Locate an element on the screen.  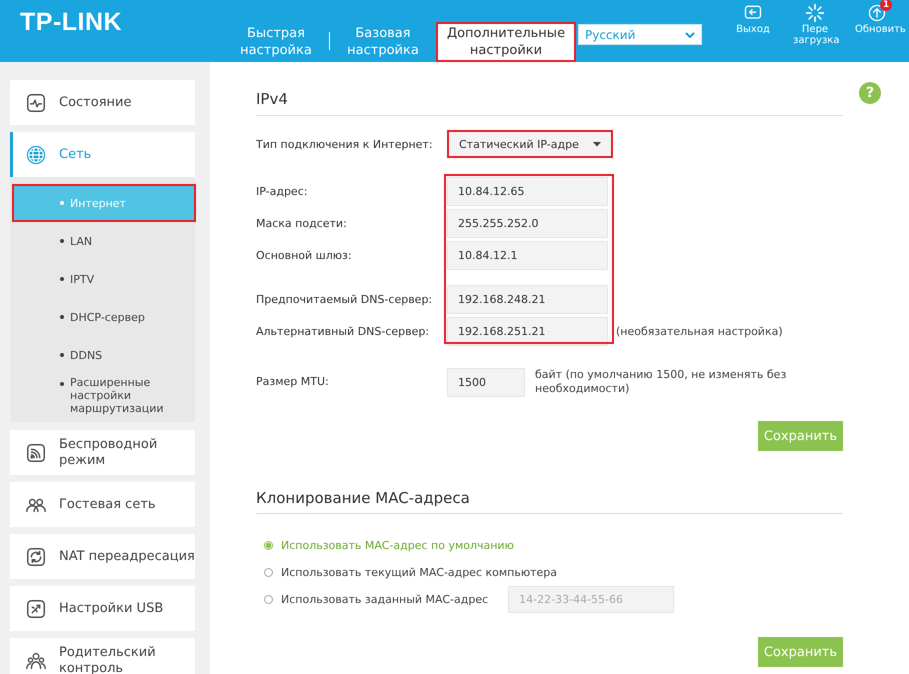
wireless-icon is located at coordinates (36, 453).